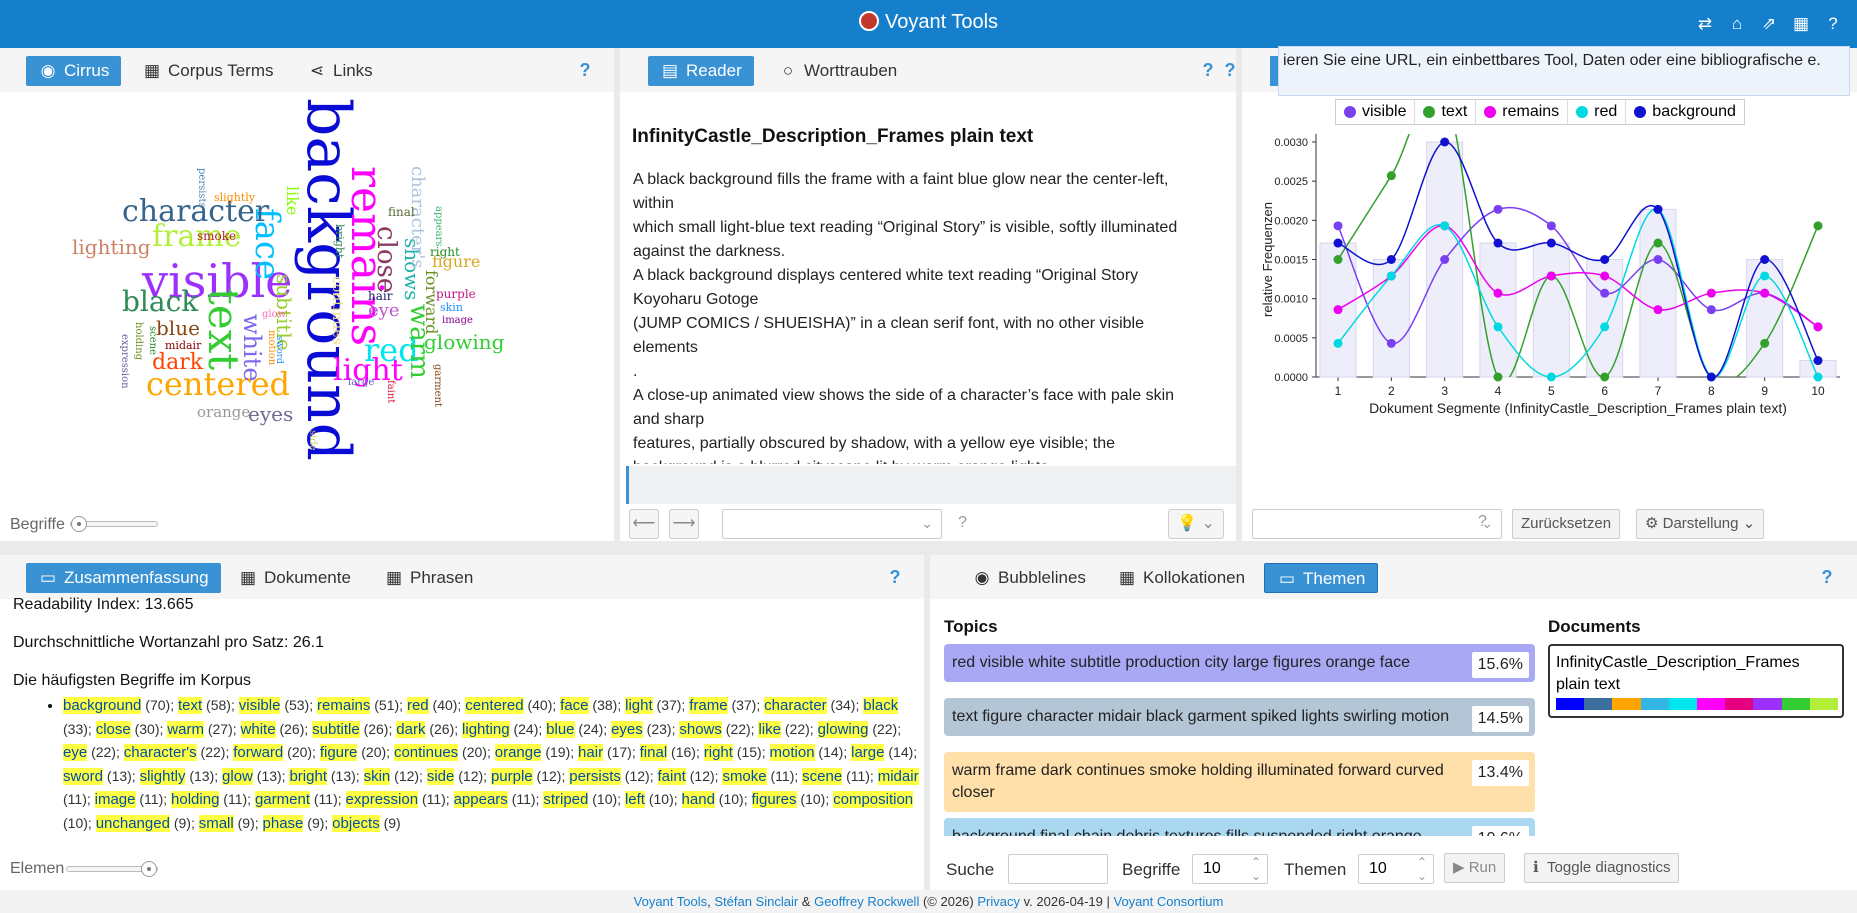 This screenshot has width=1857, height=913. Describe the element at coordinates (216, 823) in the screenshot. I see `term-link: small` at that location.